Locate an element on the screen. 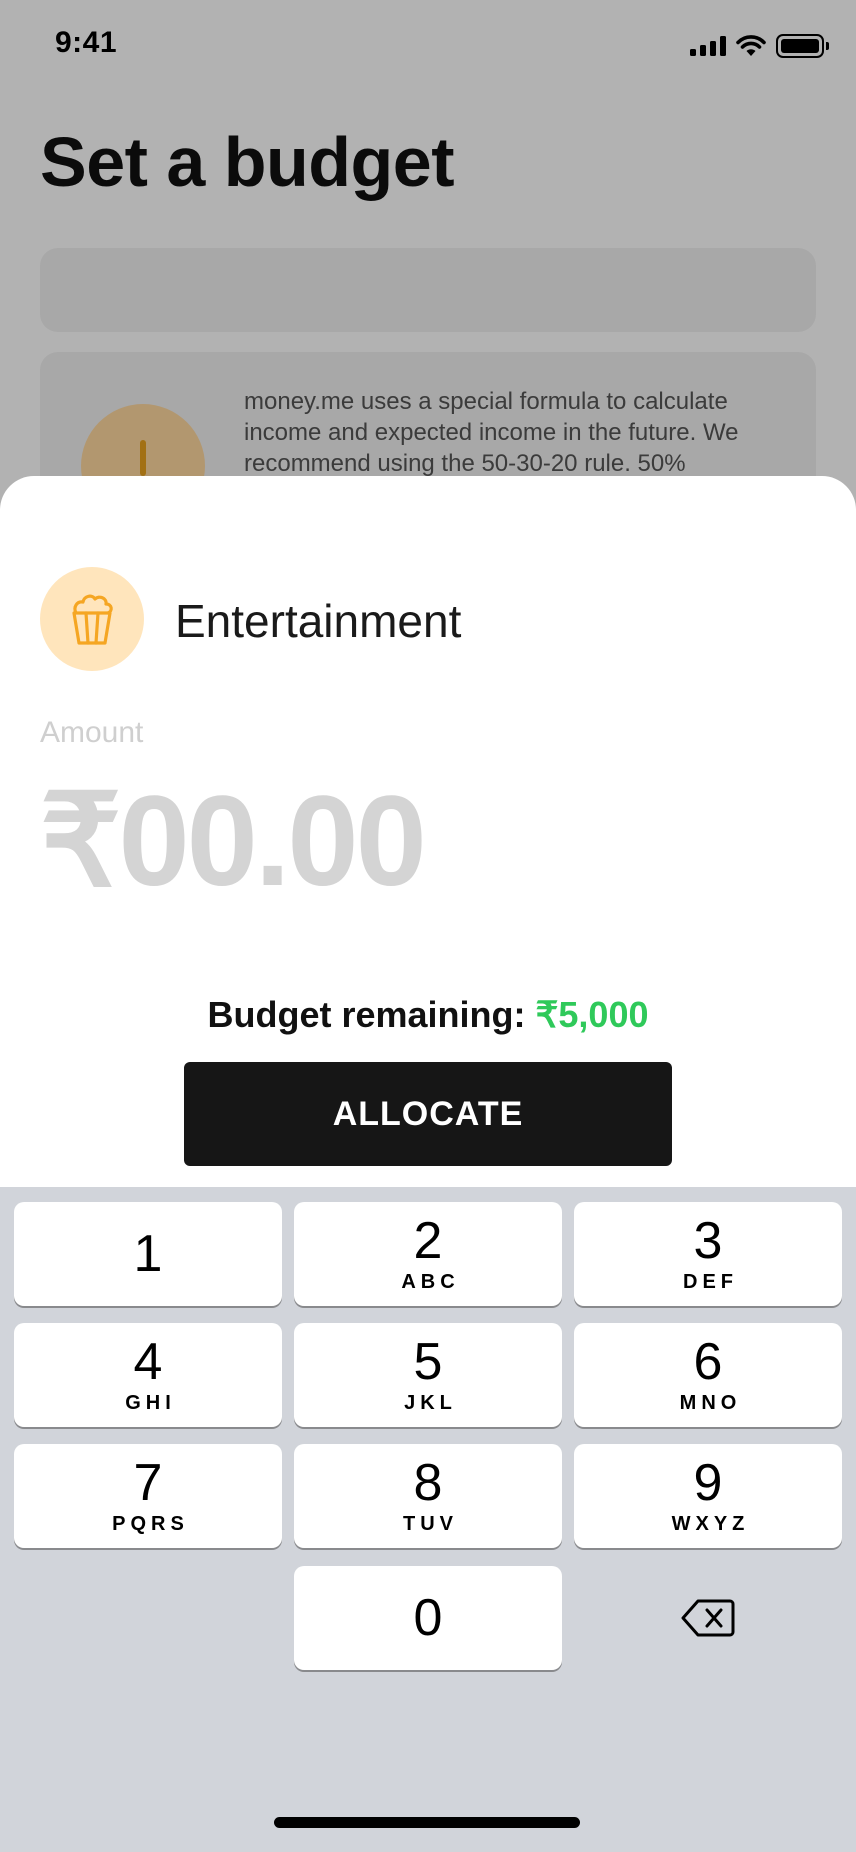  popcorn-icon is located at coordinates (92, 619).